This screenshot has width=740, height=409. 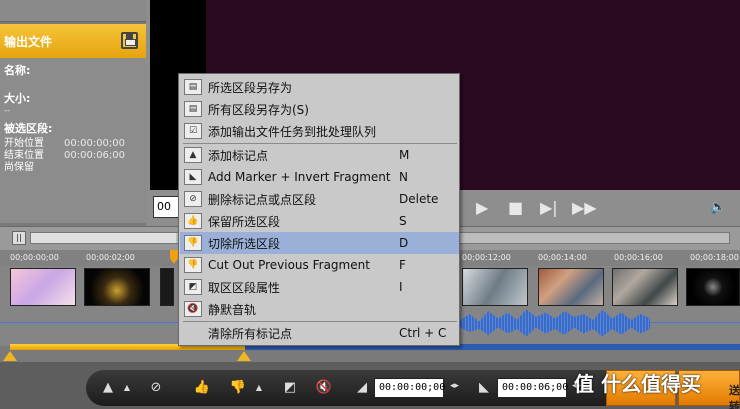 What do you see at coordinates (319, 333) in the screenshot?
I see `menu-item-clear-markers: 清除所有标记点 Ctrl + C` at bounding box center [319, 333].